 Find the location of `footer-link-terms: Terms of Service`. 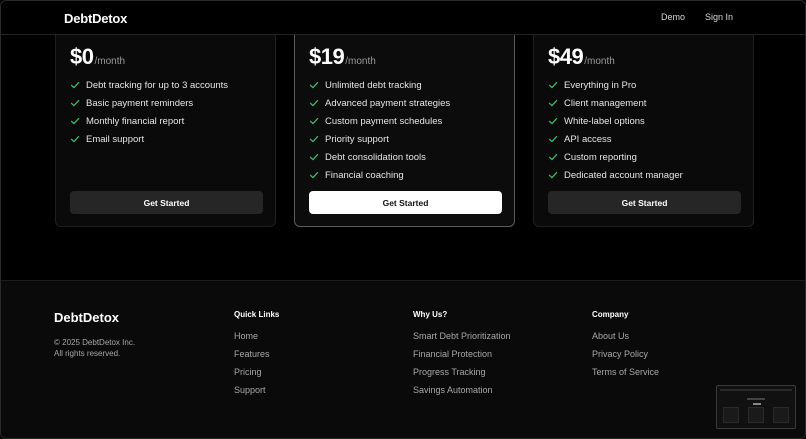

footer-link-terms: Terms of Service is located at coordinates (625, 376).